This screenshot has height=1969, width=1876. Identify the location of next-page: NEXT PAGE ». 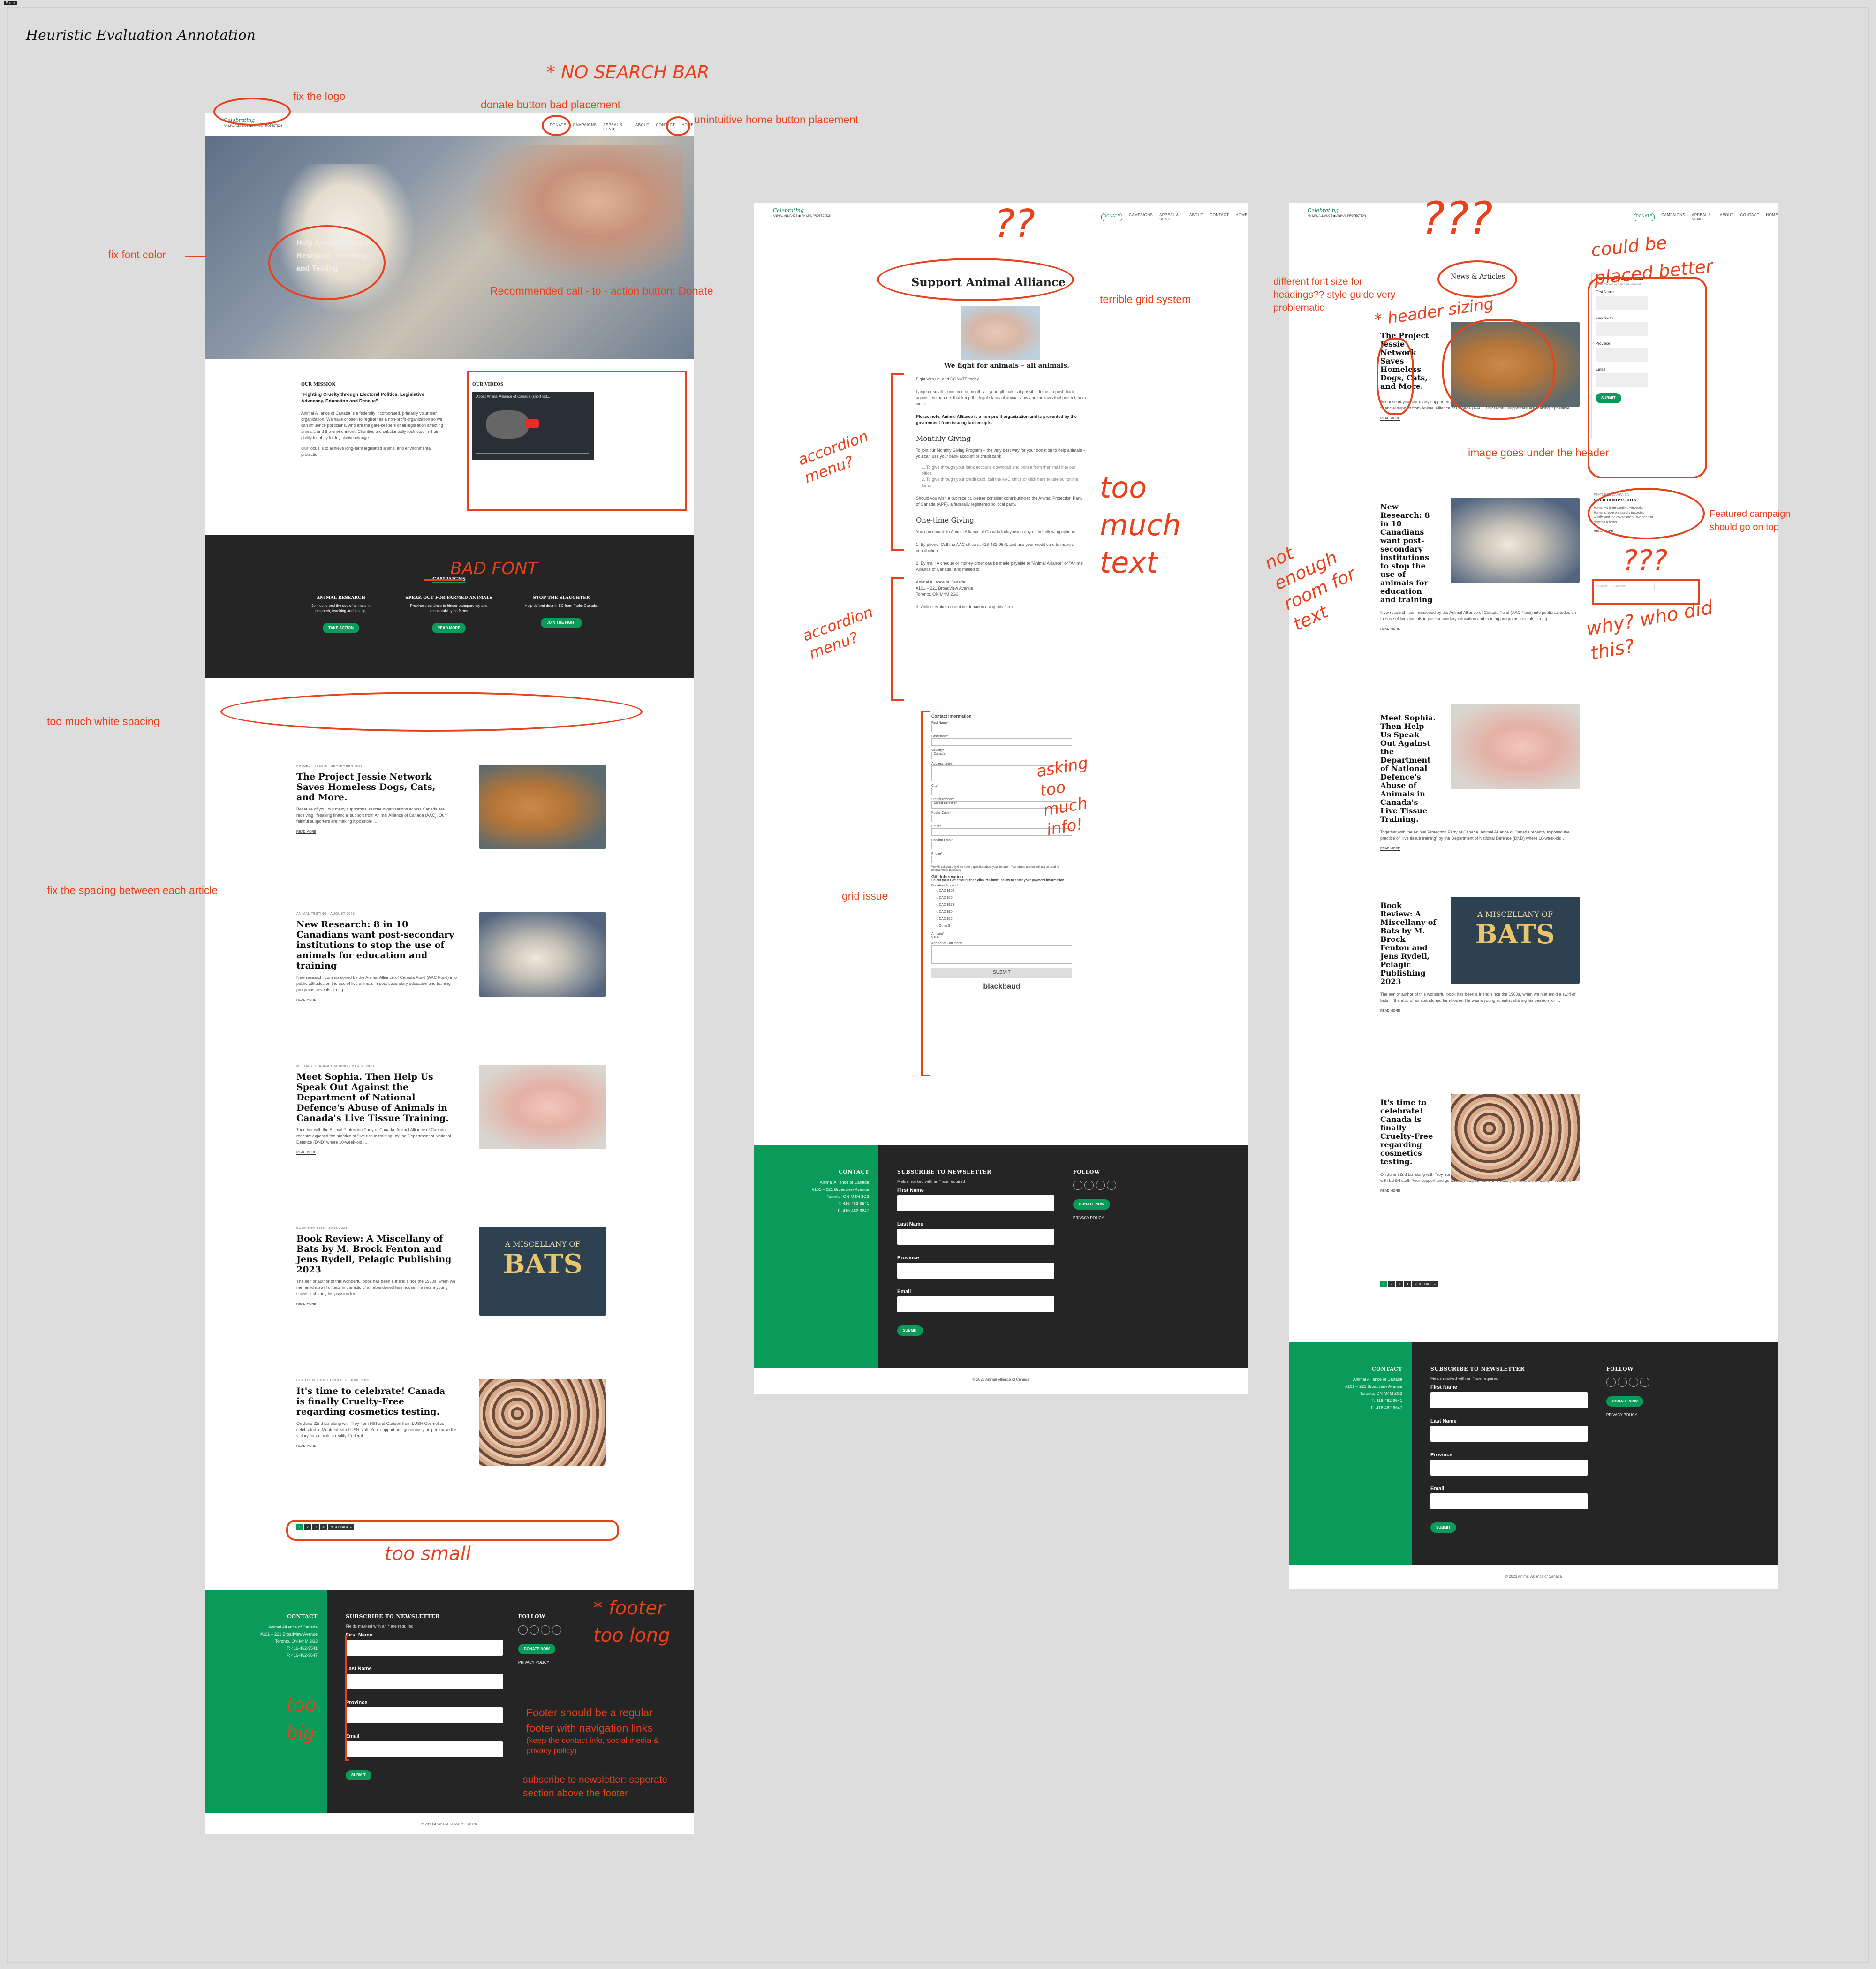
(1425, 1284).